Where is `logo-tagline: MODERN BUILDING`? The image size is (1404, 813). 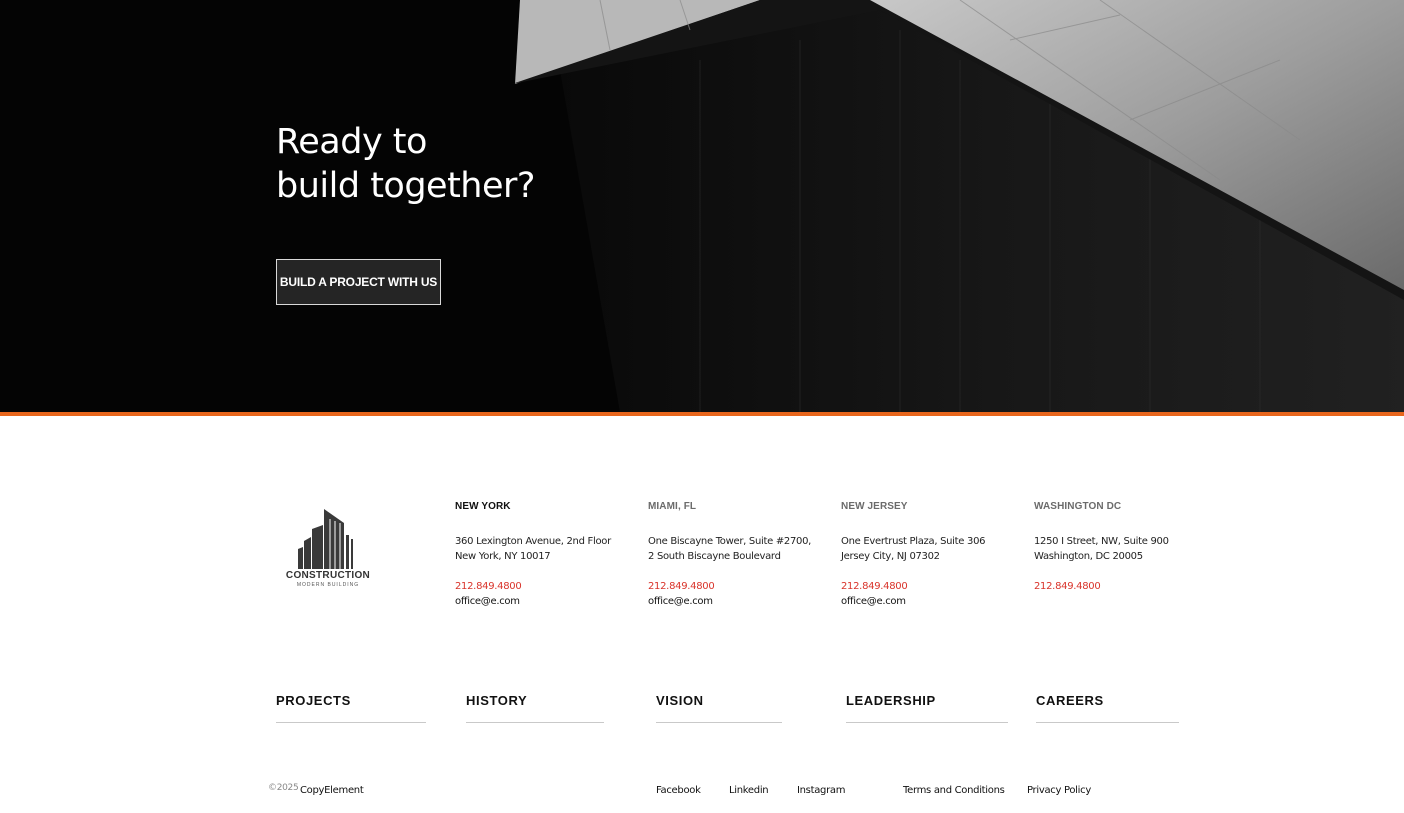
logo-tagline: MODERN BUILDING is located at coordinates (328, 585).